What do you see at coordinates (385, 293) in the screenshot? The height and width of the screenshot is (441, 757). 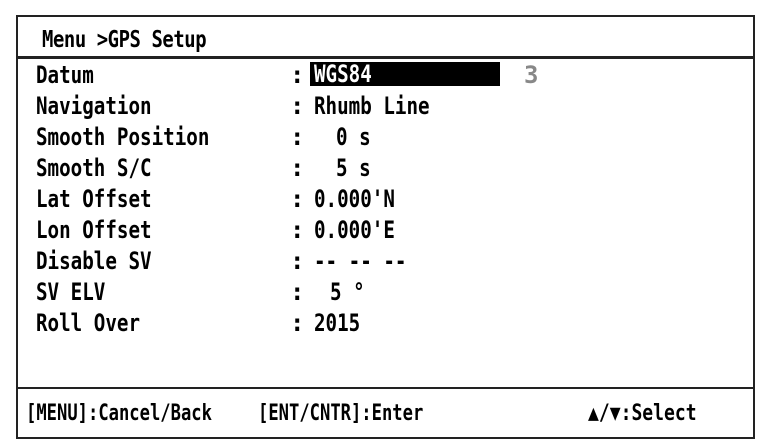 I see `menu-item-sv-elv: SV ELV : 5 °` at bounding box center [385, 293].